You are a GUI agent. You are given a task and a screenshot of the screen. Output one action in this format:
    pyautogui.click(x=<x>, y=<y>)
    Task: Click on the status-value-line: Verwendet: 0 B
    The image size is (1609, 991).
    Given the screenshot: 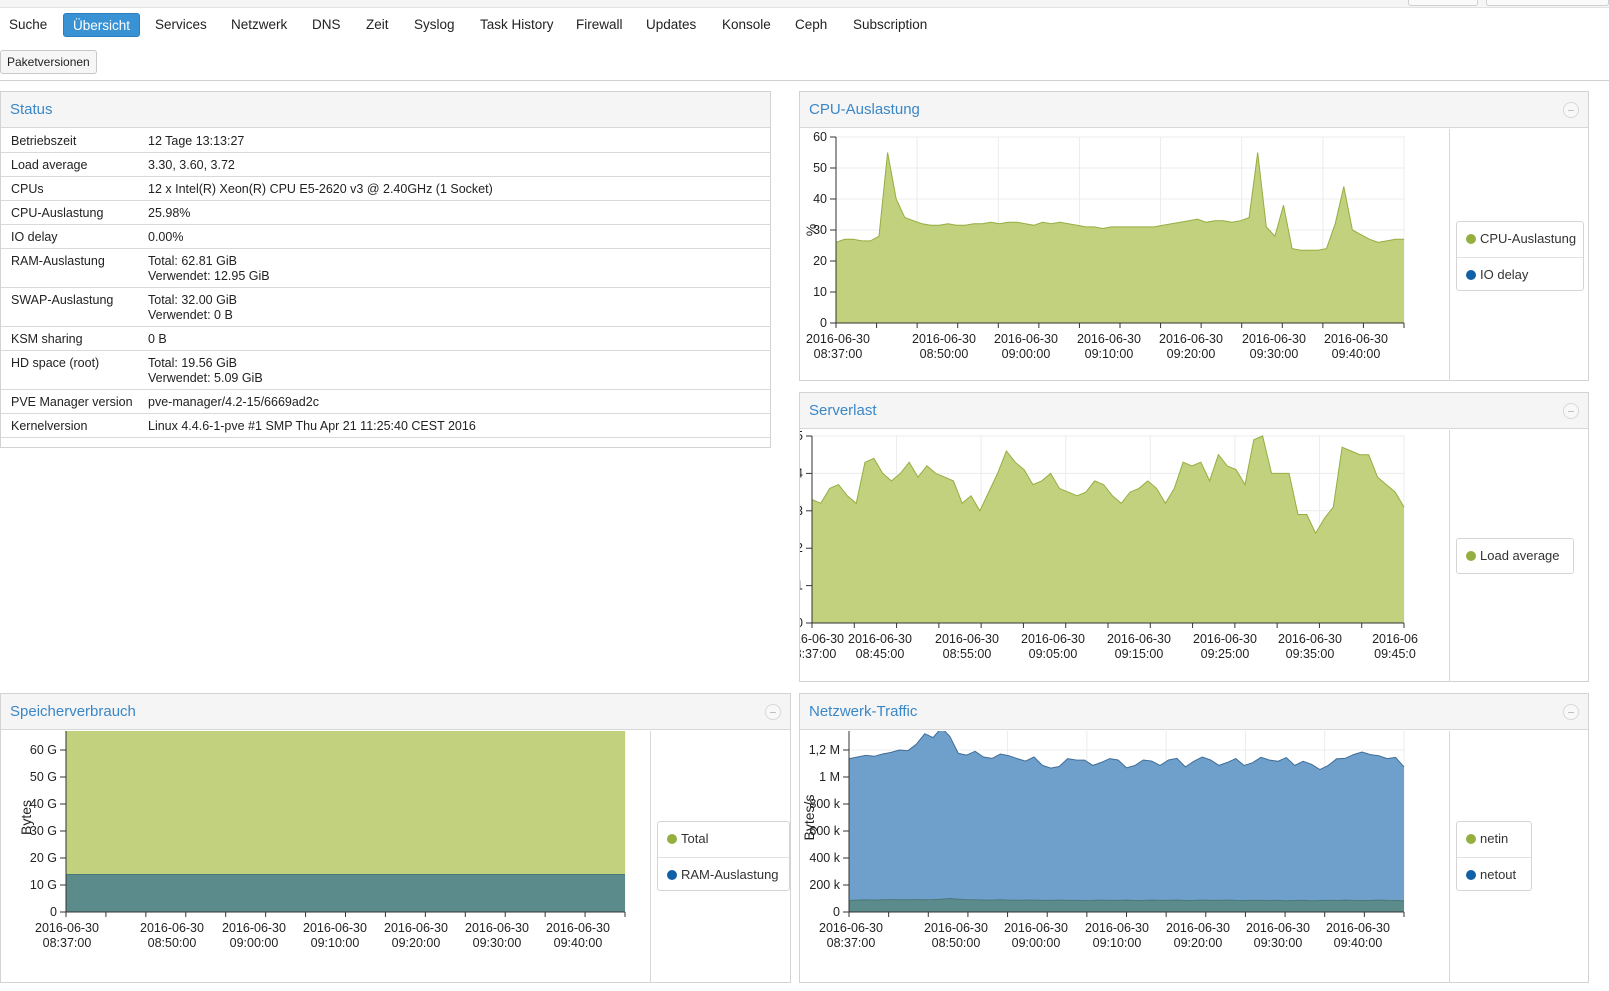 What is the action you would take?
    pyautogui.click(x=190, y=315)
    